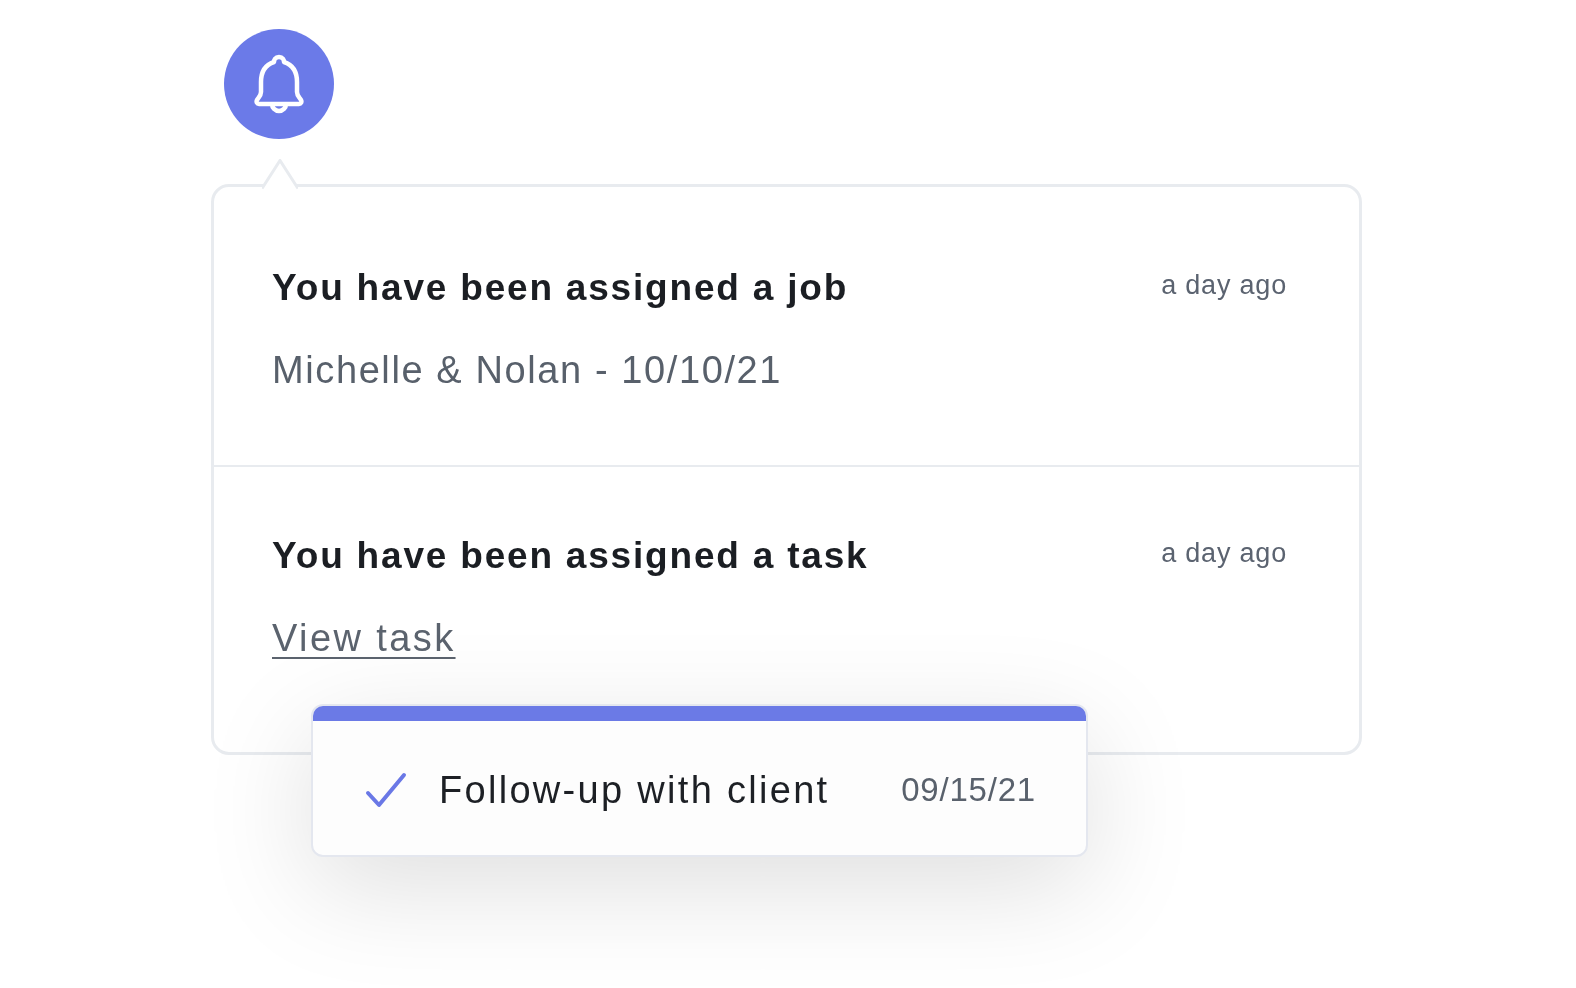 This screenshot has height=988, width=1576. I want to click on task-date: 09/15/21, so click(968, 790).